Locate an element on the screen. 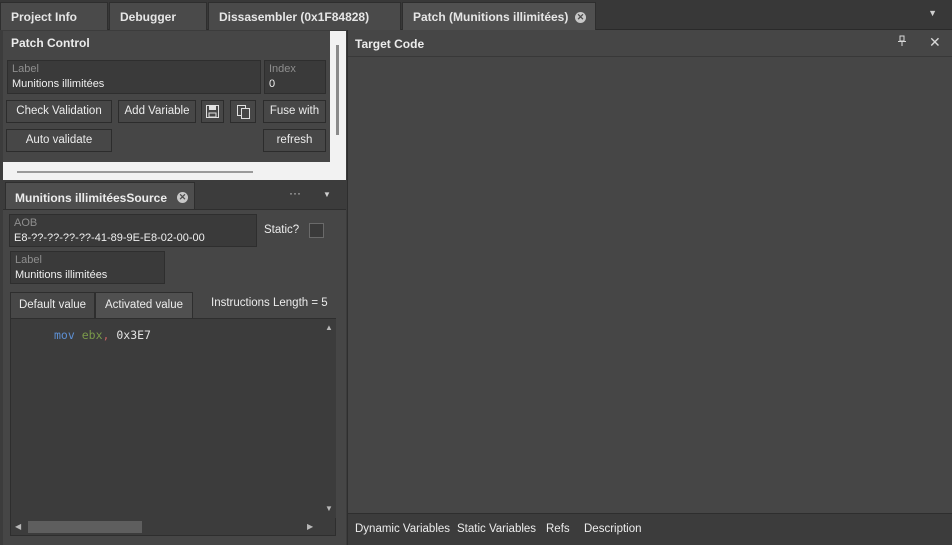 This screenshot has height=545, width=952. field-label: AOB is located at coordinates (26, 223).